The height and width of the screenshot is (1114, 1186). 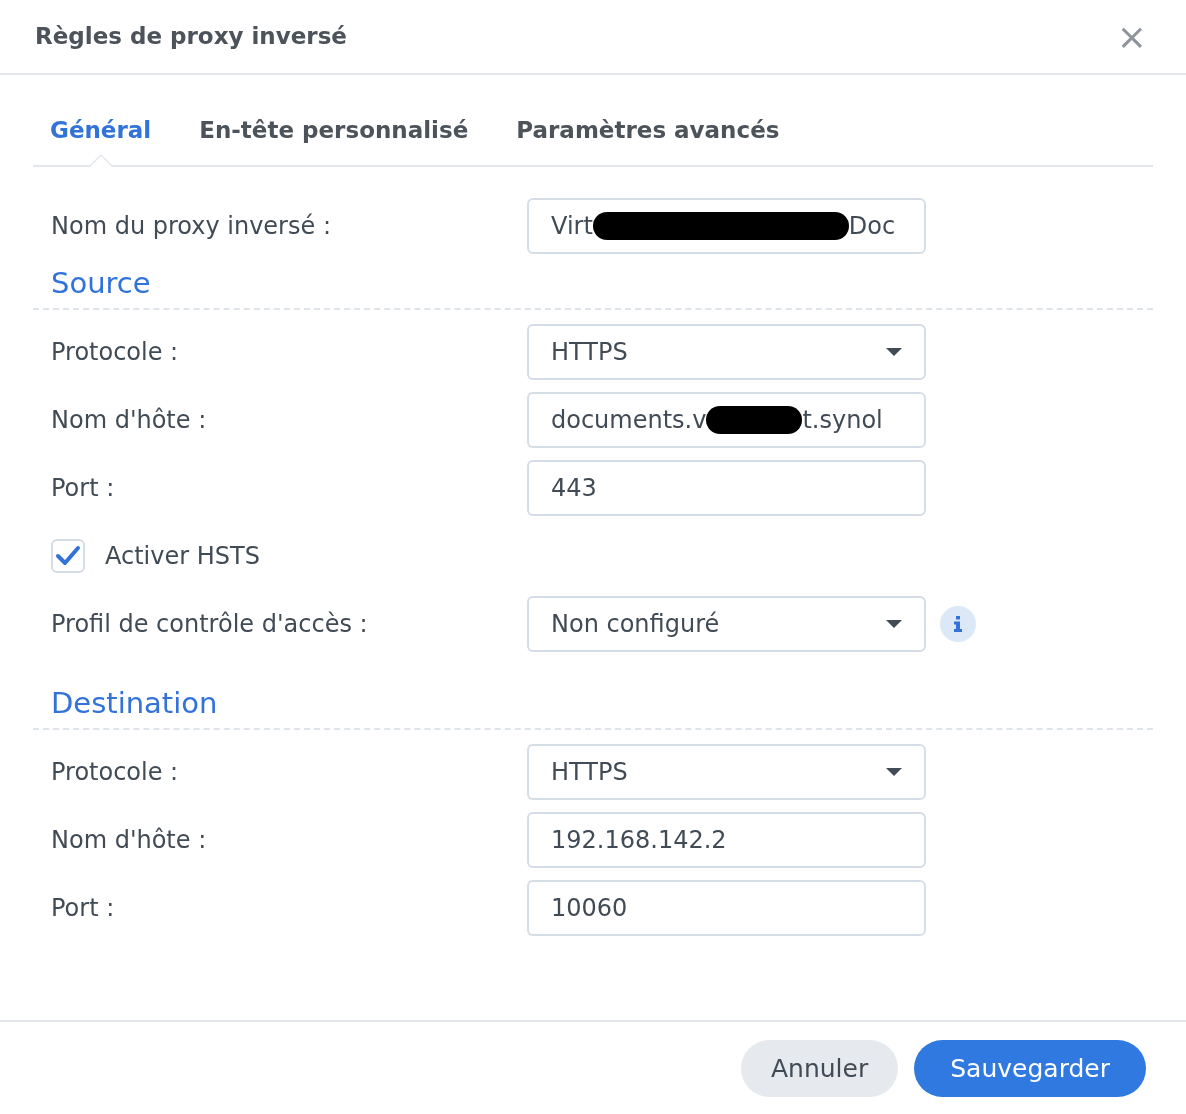 What do you see at coordinates (593, 705) in the screenshot?
I see `section-heading: Destination` at bounding box center [593, 705].